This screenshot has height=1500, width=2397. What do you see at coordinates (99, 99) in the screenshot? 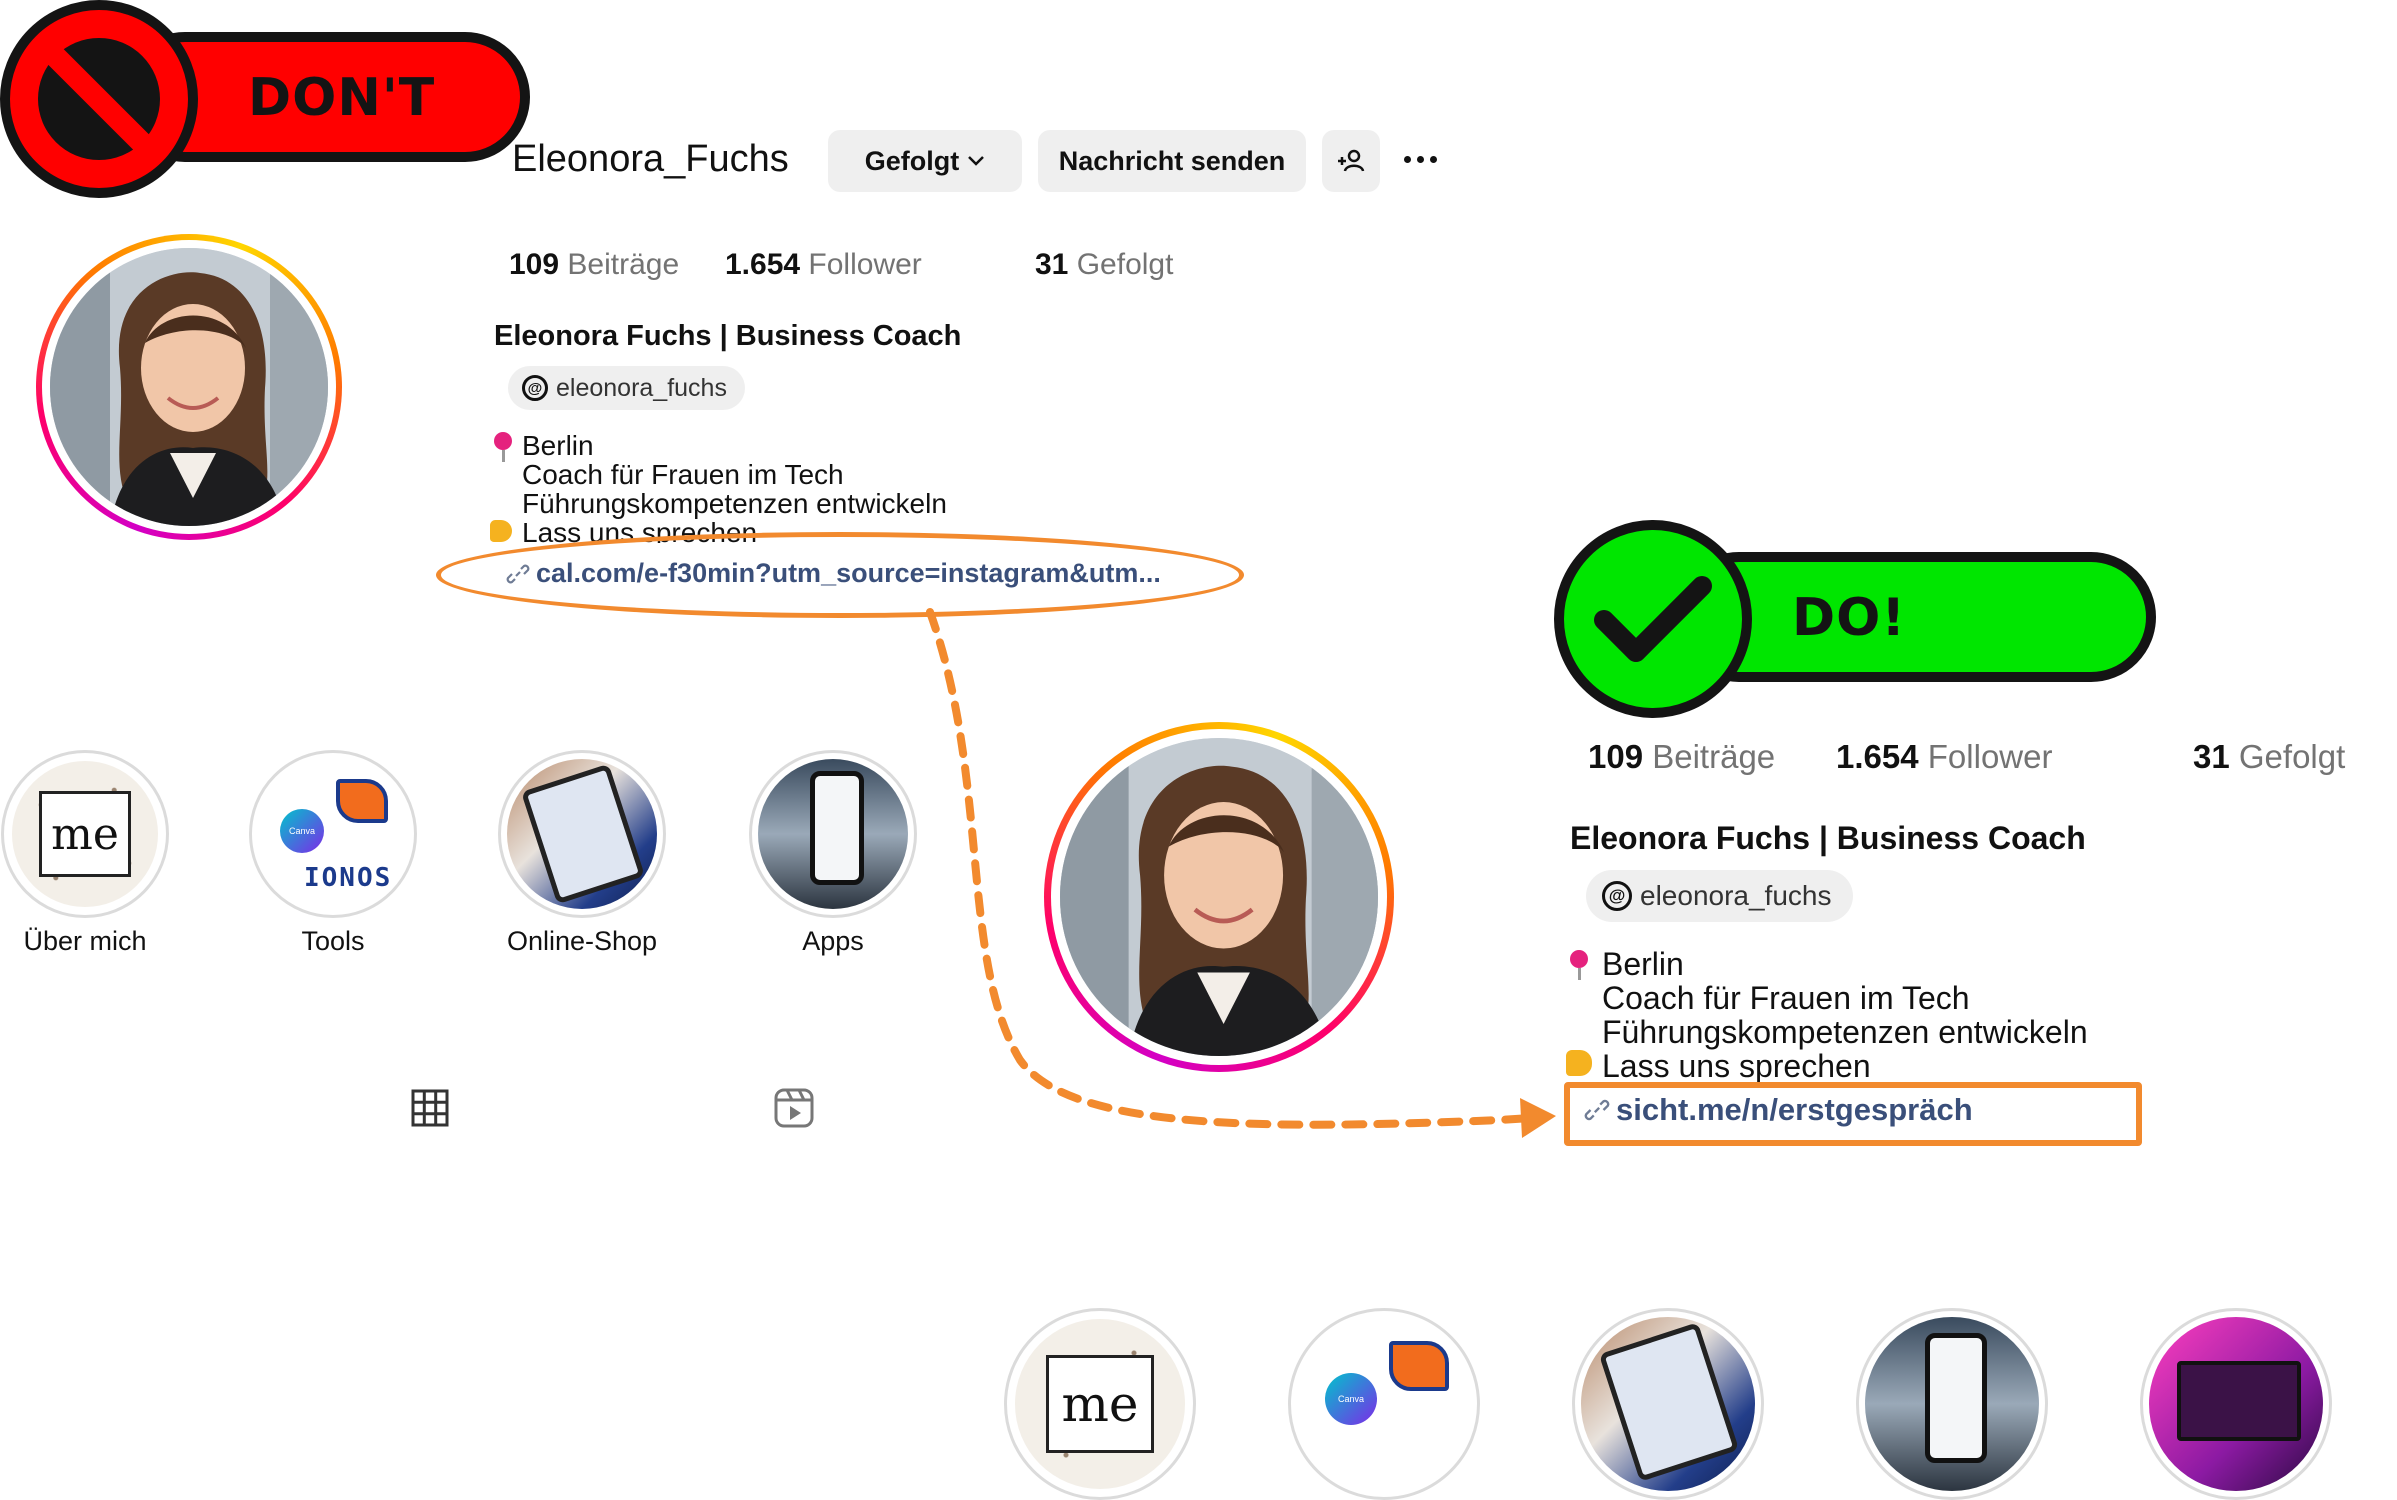
I see `prohibited-icon` at bounding box center [99, 99].